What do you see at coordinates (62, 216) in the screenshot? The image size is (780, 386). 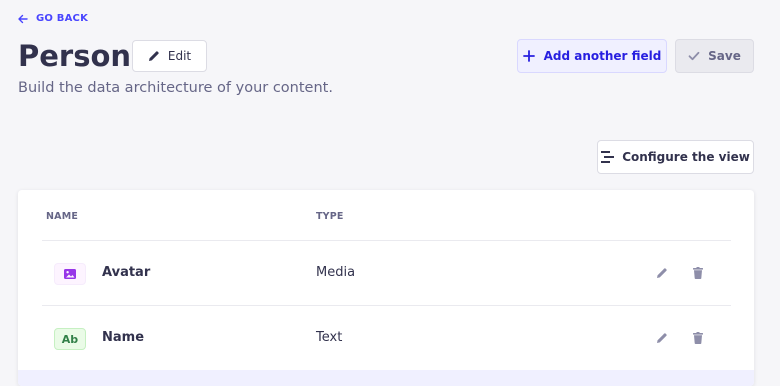 I see `column-header-name: NAME` at bounding box center [62, 216].